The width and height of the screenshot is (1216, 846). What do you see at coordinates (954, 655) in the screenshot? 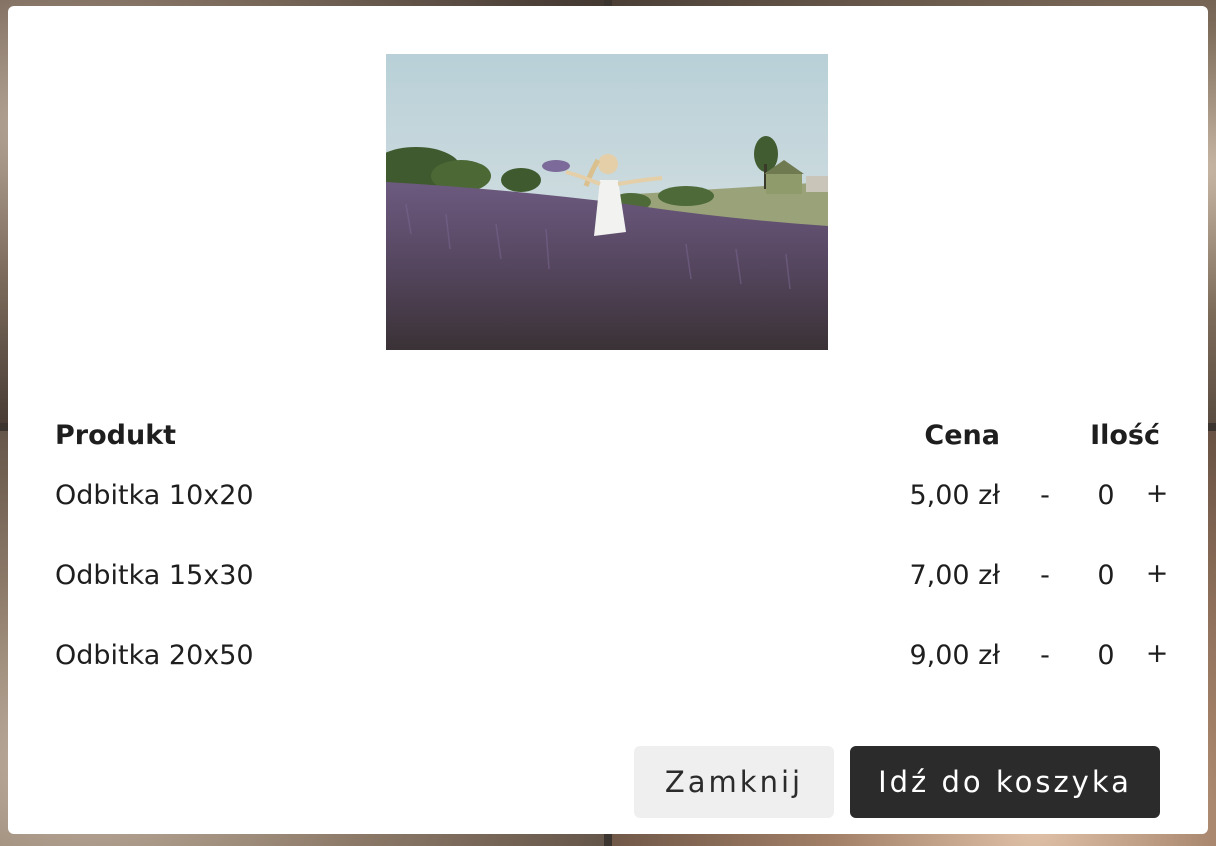
I see `product-price: 9,00 zł` at bounding box center [954, 655].